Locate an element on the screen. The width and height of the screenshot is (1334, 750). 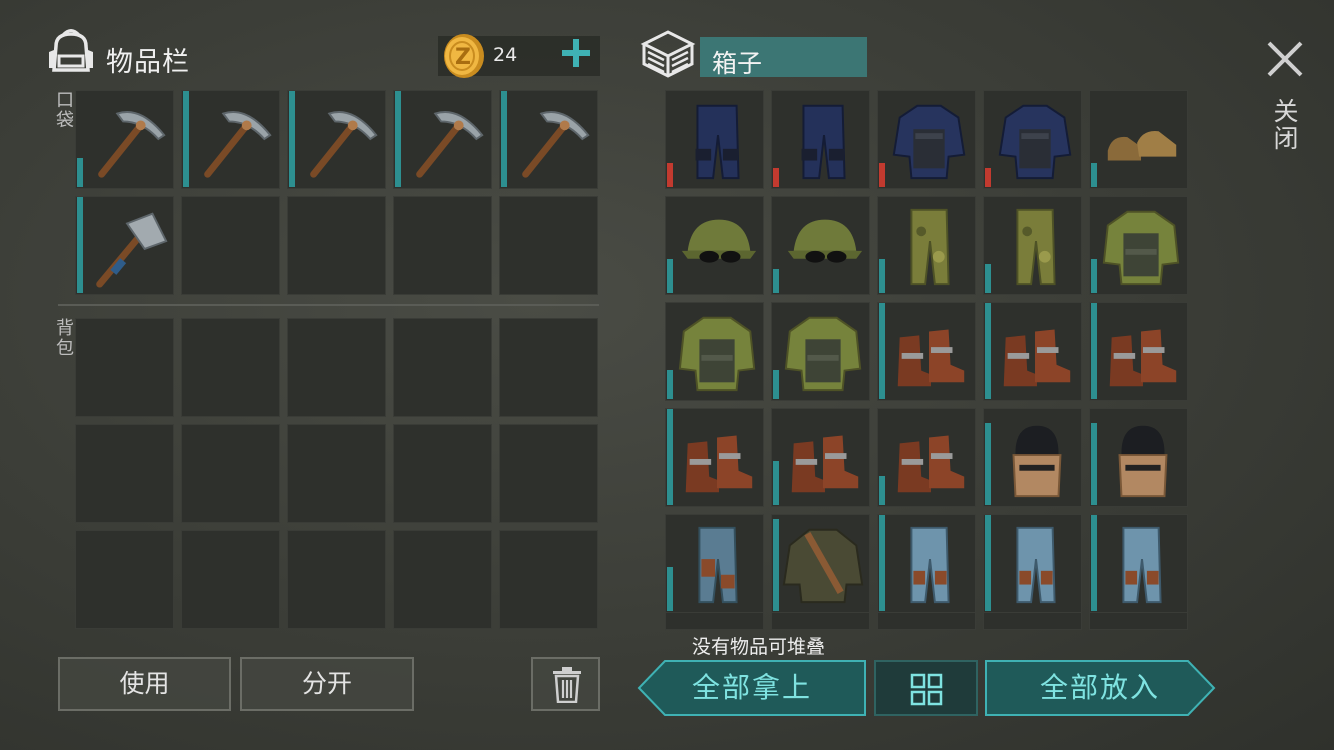
close-button is located at coordinates (1285, 59).